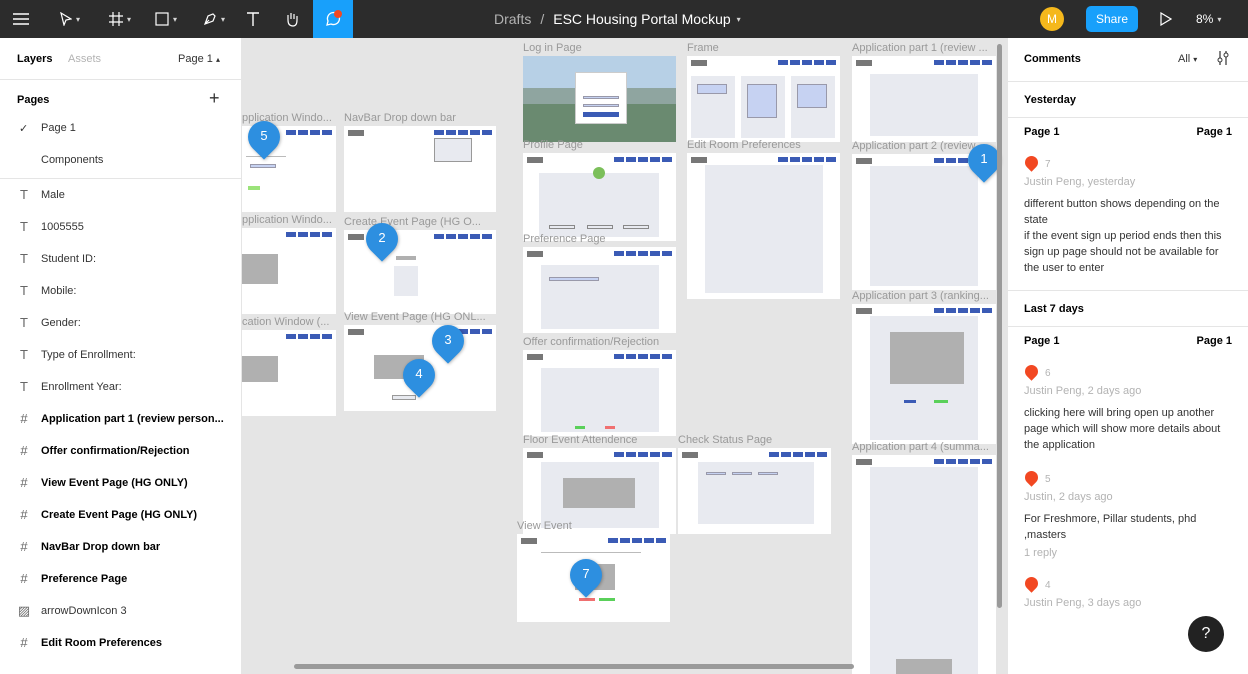  Describe the element at coordinates (703, 48) in the screenshot. I see `frame-label: Frame` at that location.